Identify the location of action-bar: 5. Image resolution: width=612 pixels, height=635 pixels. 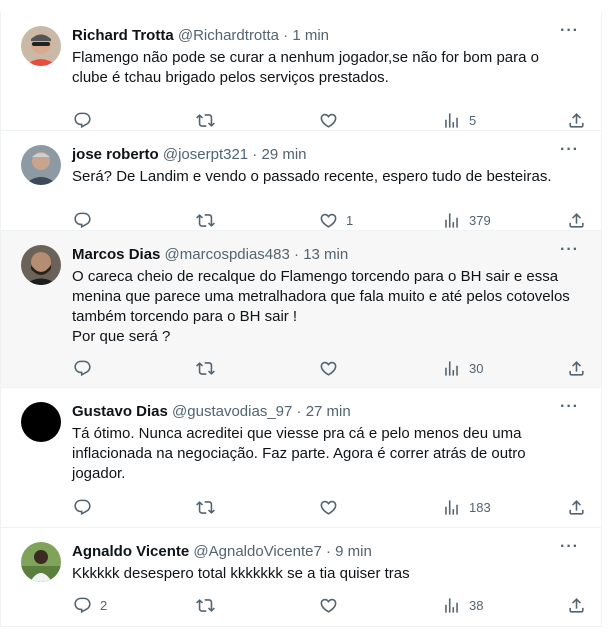
(302, 120).